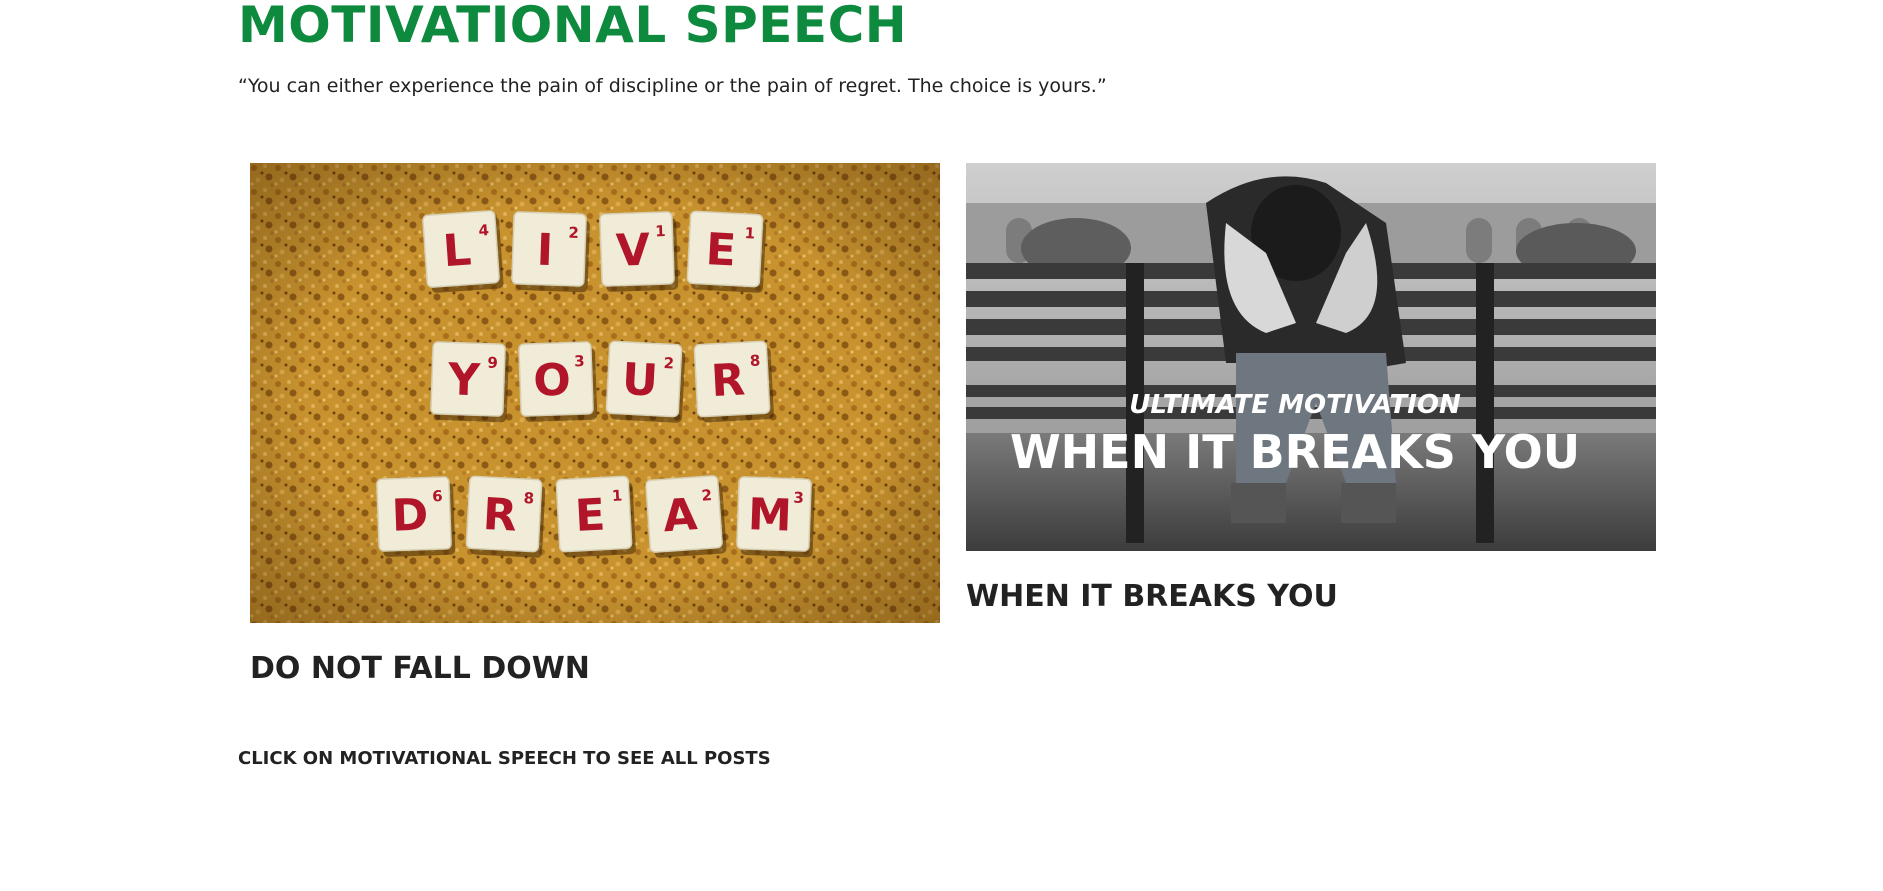 This screenshot has height=891, width=1883. I want to click on scrabble-tile: Y9, so click(469, 382).